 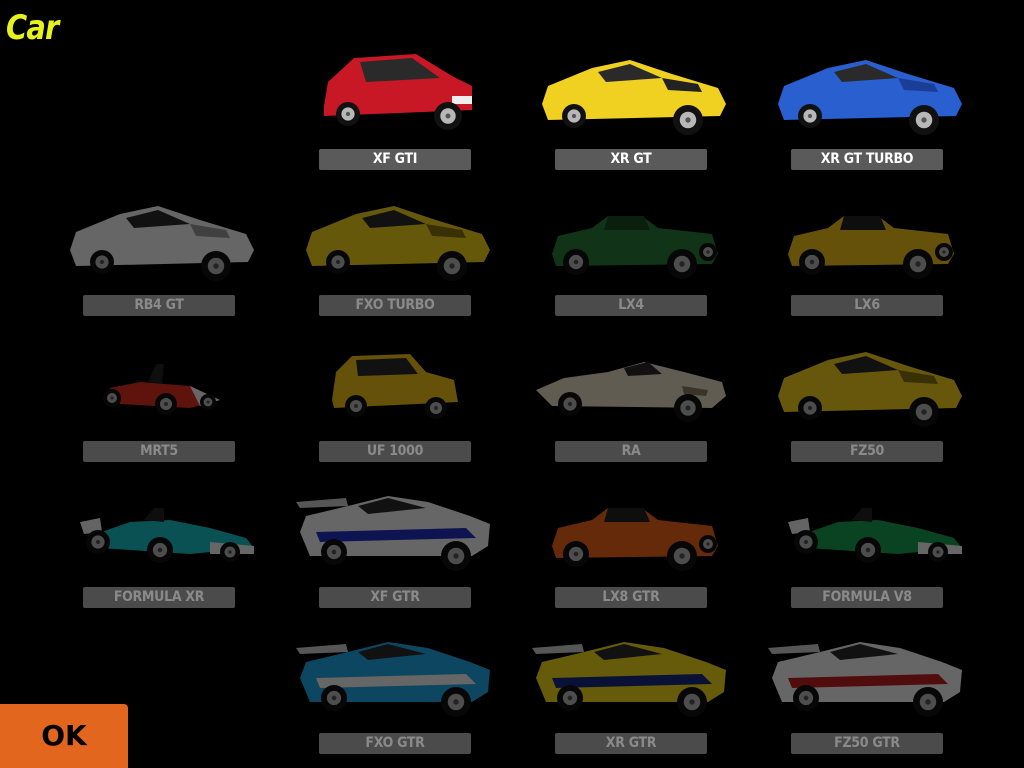 I want to click on car-option-xr-gt: XR GT, so click(x=630, y=97).